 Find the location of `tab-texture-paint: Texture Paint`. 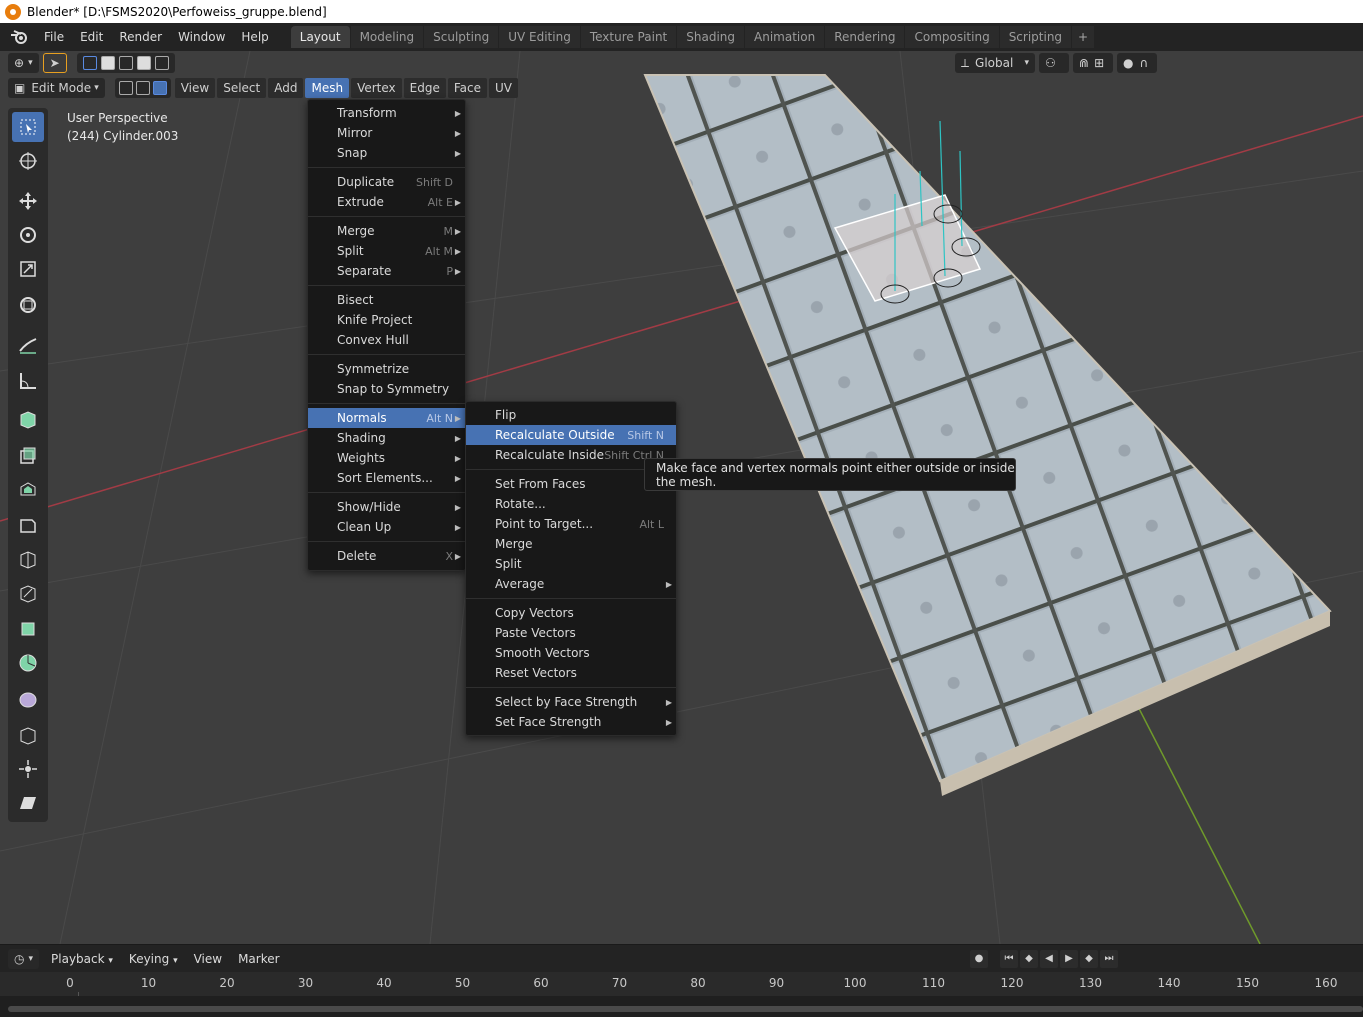

tab-texture-paint: Texture Paint is located at coordinates (629, 37).